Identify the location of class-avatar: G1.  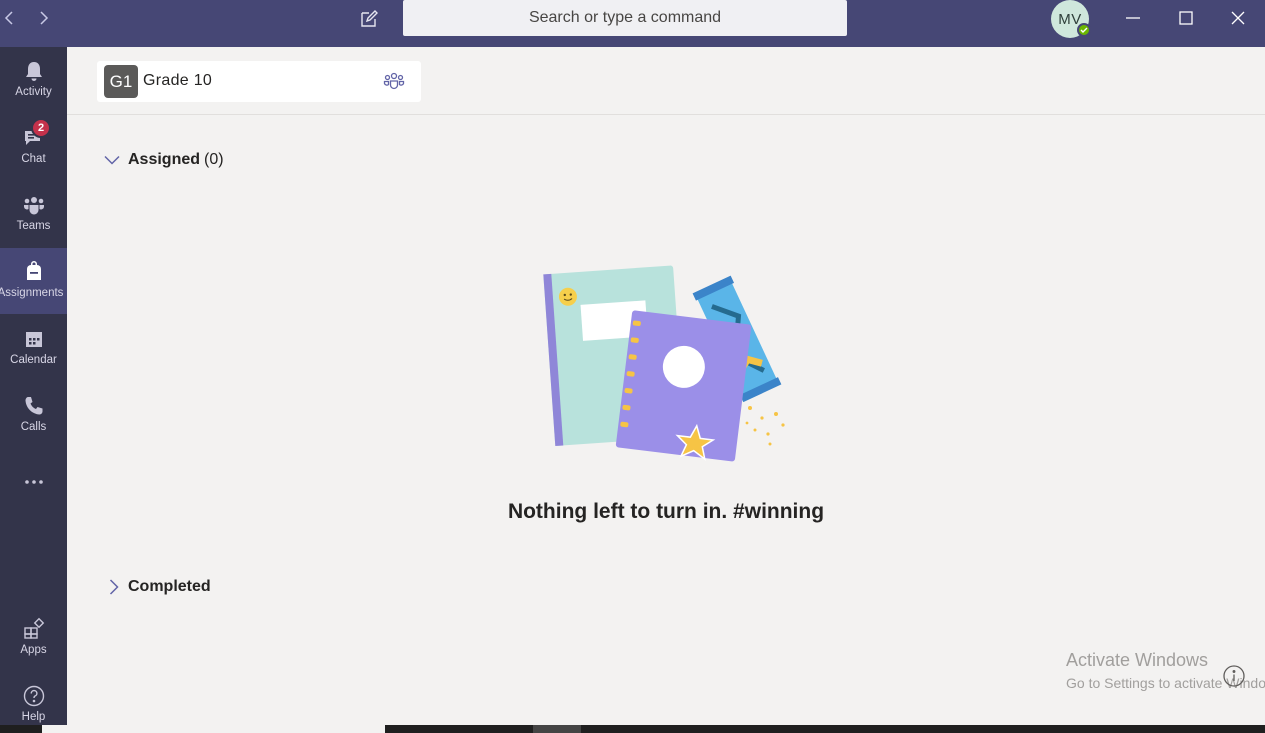
(121, 81).